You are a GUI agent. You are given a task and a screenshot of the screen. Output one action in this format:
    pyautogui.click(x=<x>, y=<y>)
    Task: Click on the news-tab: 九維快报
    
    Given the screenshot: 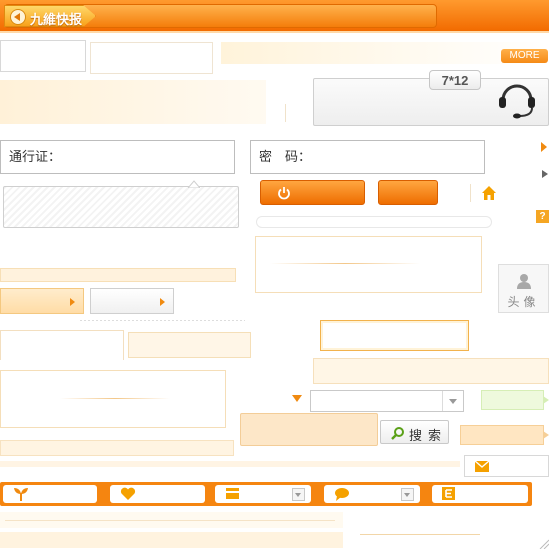 What is the action you would take?
    pyautogui.click(x=50, y=16)
    